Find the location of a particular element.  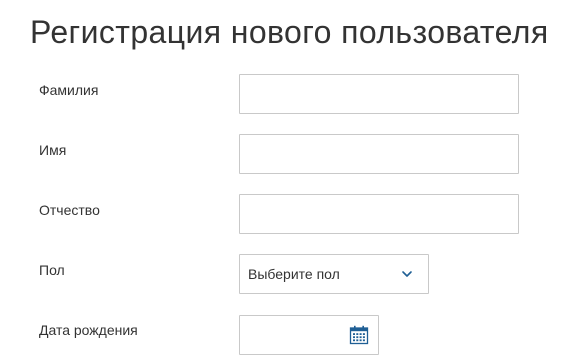

last-name-label: Фамилия is located at coordinates (69, 90).